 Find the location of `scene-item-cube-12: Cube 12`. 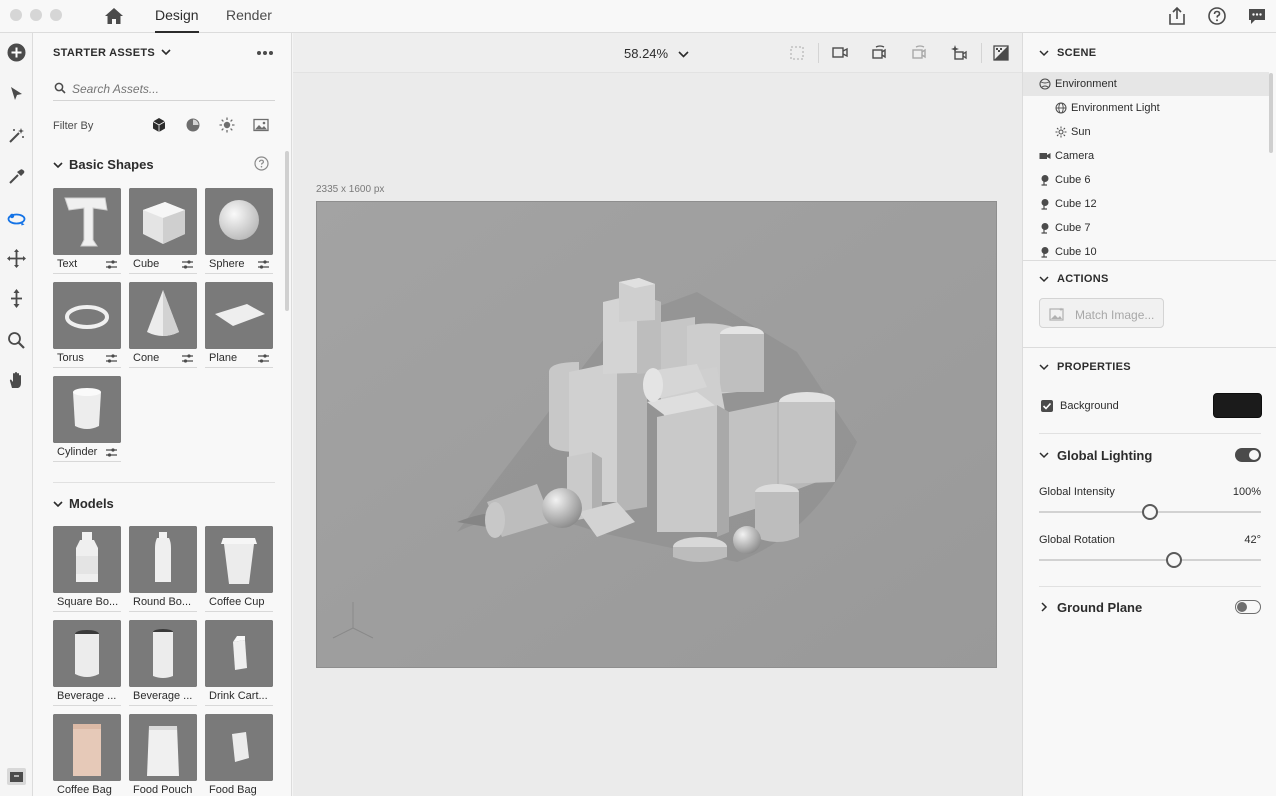

scene-item-cube-12: Cube 12 is located at coordinates (1146, 204).